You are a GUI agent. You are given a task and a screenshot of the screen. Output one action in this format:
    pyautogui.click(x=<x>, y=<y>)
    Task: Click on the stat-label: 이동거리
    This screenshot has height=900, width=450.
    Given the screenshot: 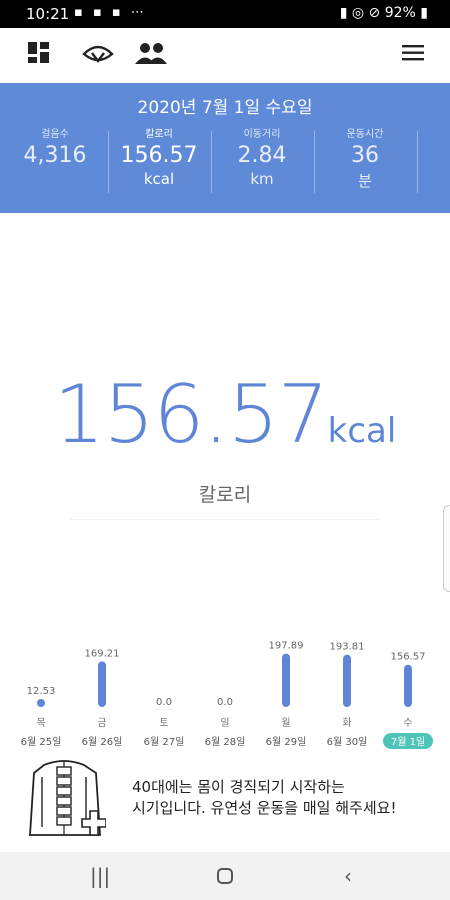 What is the action you would take?
    pyautogui.click(x=262, y=134)
    